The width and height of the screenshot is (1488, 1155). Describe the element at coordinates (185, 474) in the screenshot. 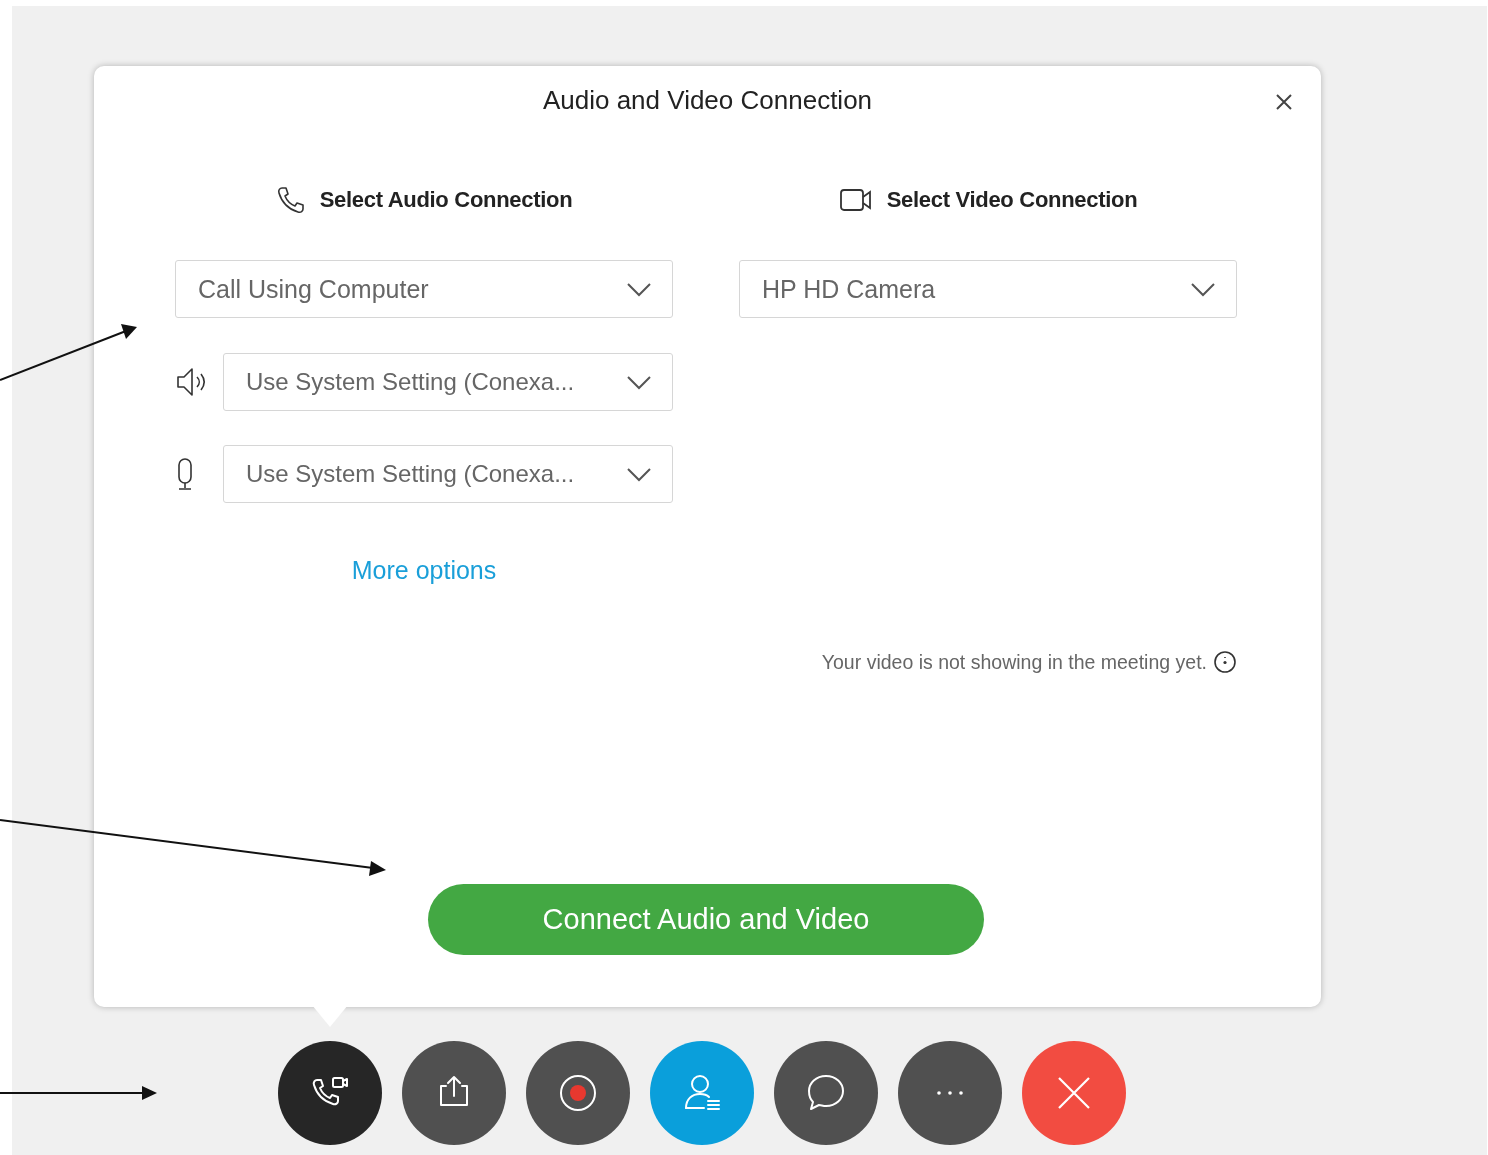

I see `microphone-icon` at that location.